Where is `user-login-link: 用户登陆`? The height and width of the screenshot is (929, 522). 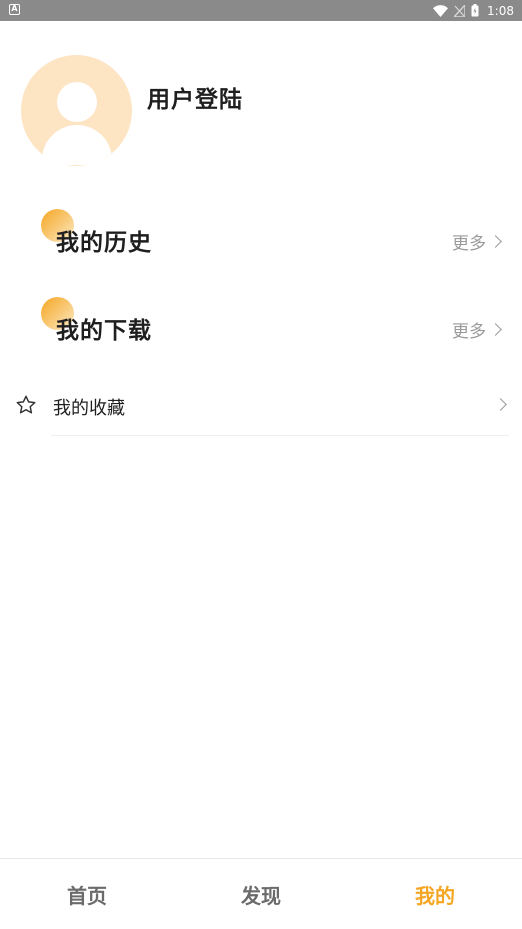
user-login-link: 用户登陆 is located at coordinates (195, 97).